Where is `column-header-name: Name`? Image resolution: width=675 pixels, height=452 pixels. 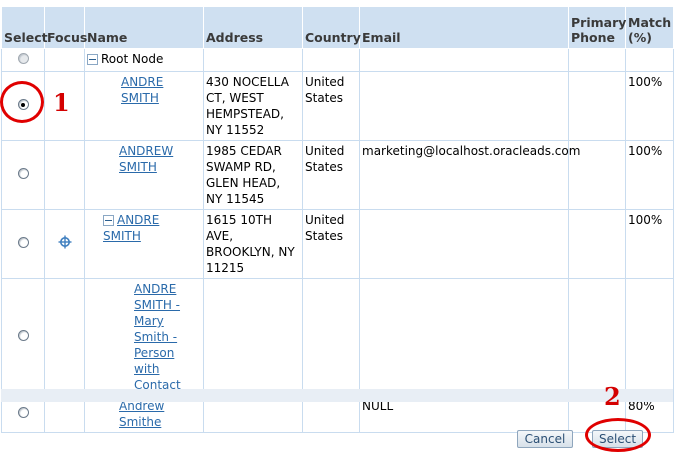 column-header-name: Name is located at coordinates (144, 27).